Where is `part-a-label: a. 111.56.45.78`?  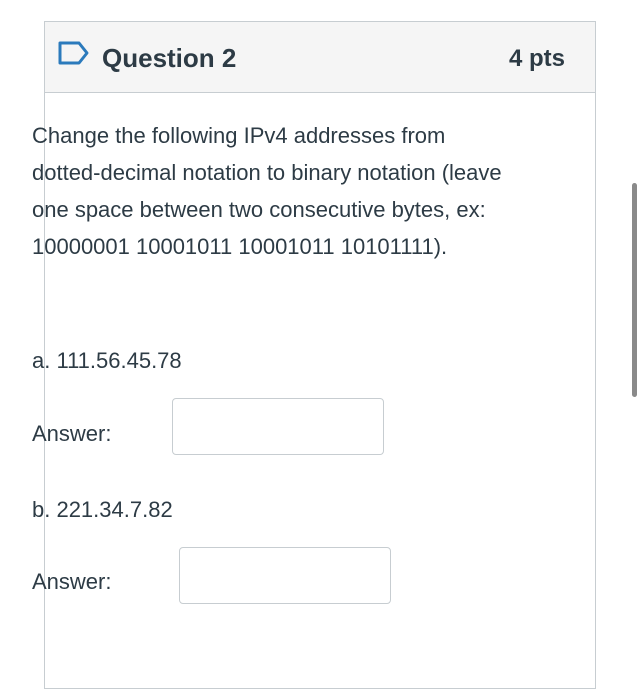
part-a-label: a. 111.56.45.78 is located at coordinates (107, 360).